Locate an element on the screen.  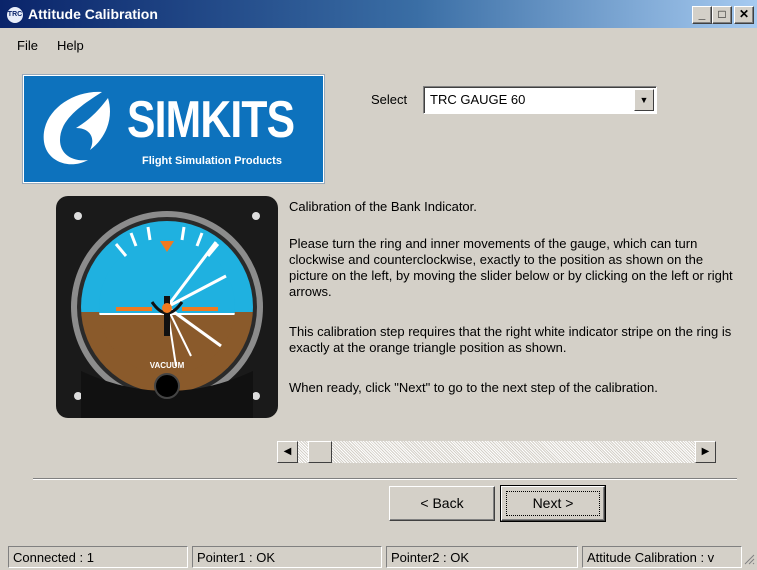
slider-left-arrow: ◀ is located at coordinates (287, 452).